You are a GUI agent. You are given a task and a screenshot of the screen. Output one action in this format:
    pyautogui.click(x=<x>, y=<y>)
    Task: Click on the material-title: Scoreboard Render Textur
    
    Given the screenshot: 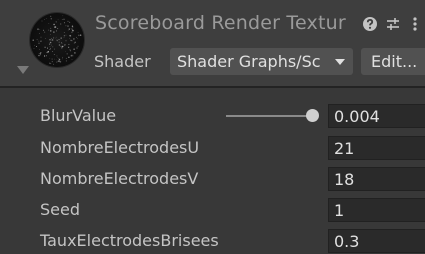 What is the action you would take?
    pyautogui.click(x=220, y=23)
    